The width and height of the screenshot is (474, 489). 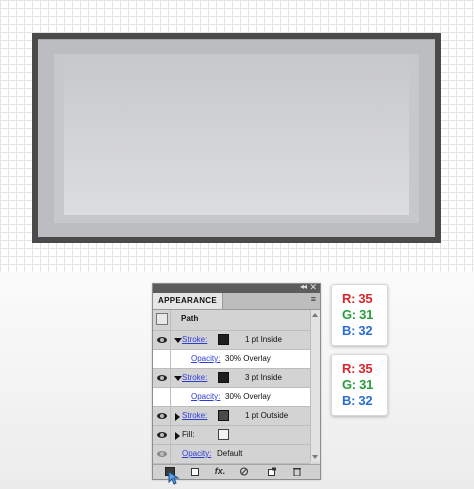 I want to click on add-new-fill-icon, so click(x=195, y=472).